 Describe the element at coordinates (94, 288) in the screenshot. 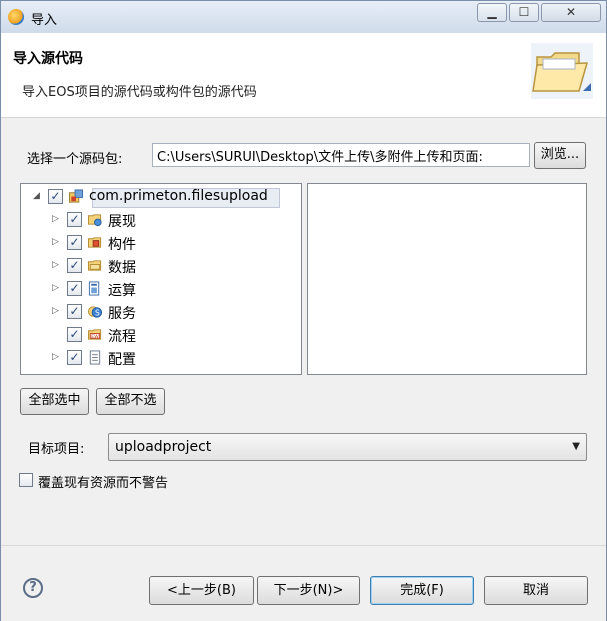

I see `operation-icon` at that location.